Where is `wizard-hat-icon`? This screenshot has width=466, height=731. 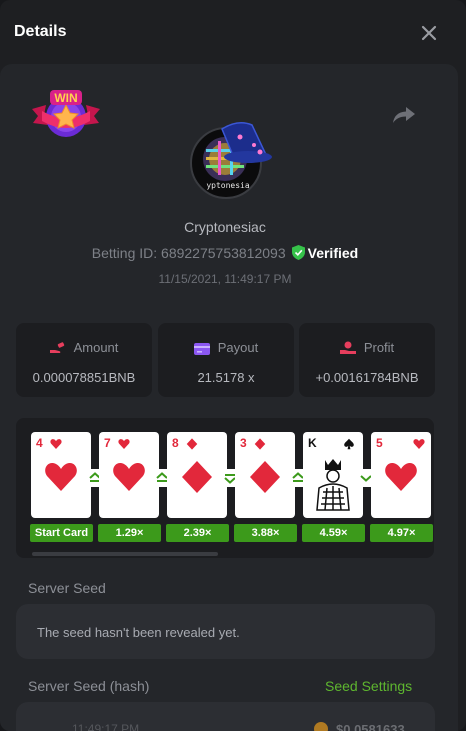
wizard-hat-icon is located at coordinates (246, 142).